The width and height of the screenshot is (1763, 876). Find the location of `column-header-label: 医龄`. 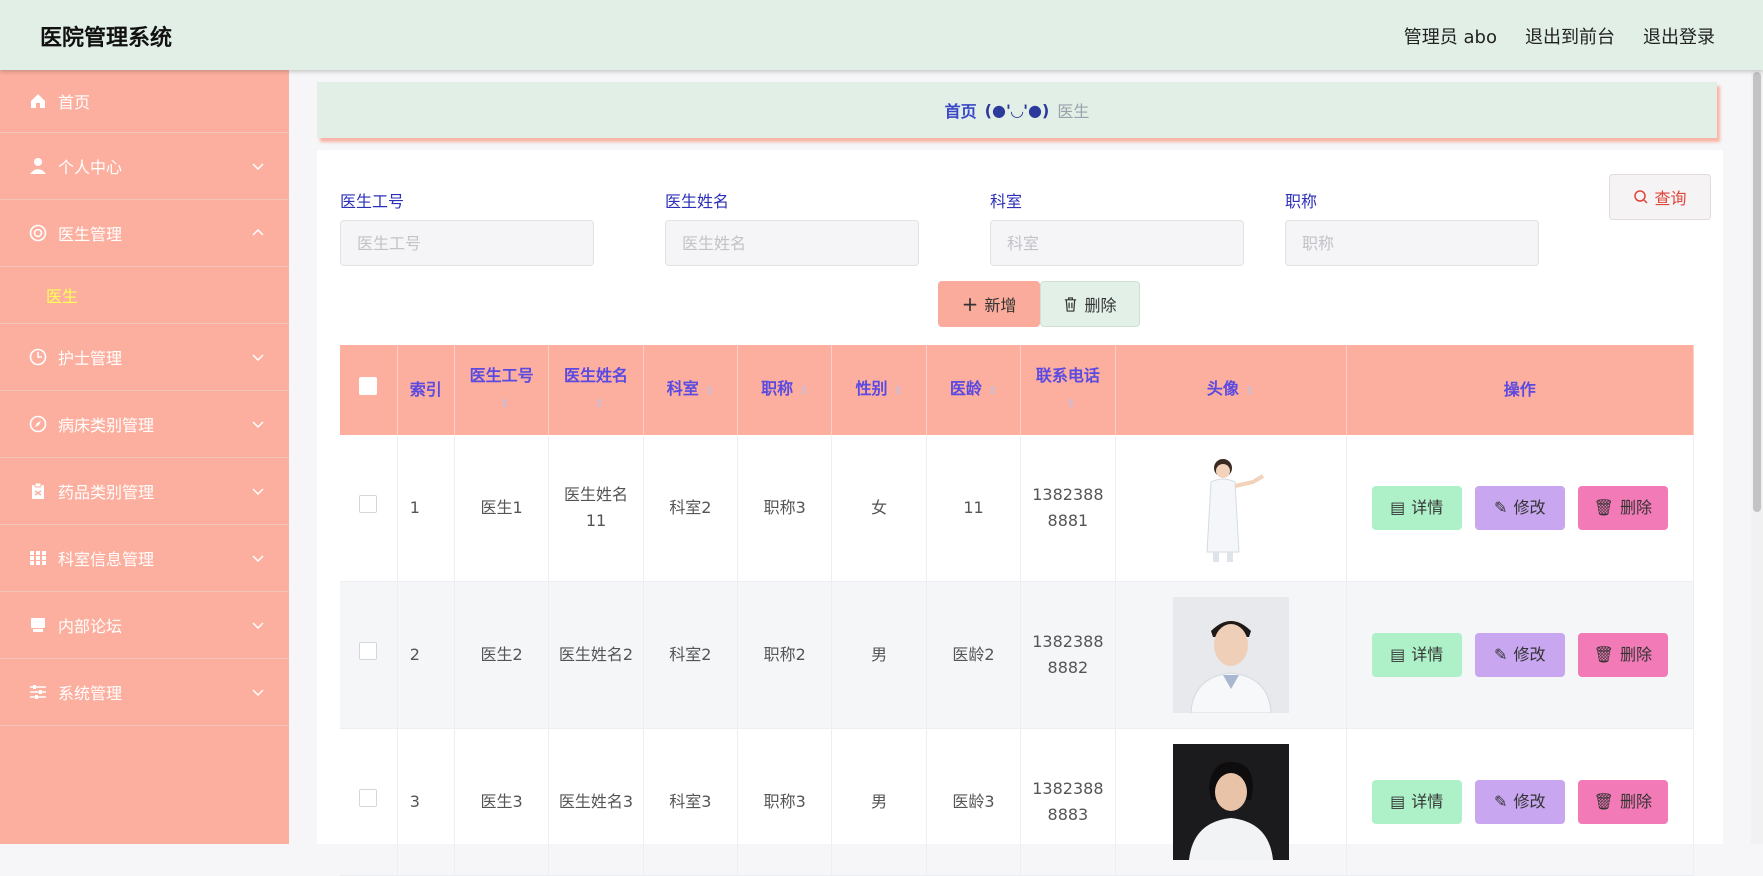

column-header-label: 医龄 is located at coordinates (965, 388).